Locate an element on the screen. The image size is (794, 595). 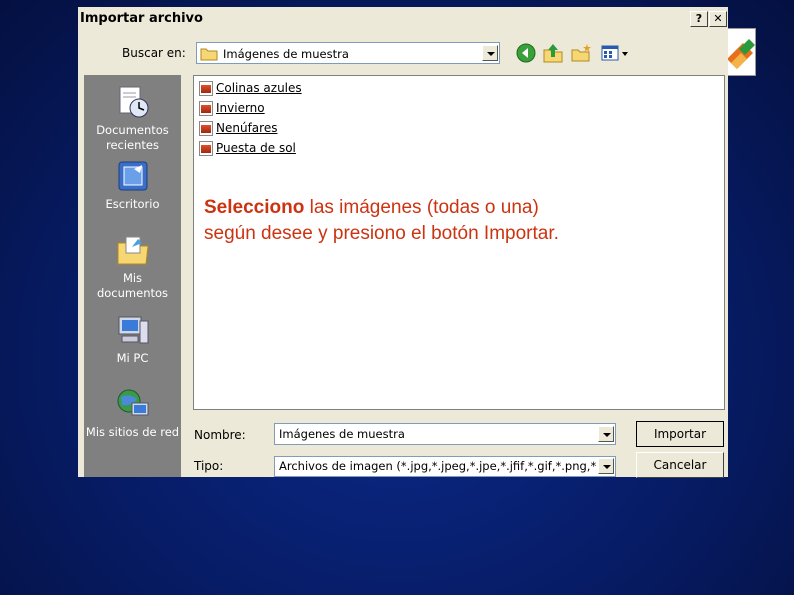
cancel-button: Cancelar is located at coordinates (680, 465).